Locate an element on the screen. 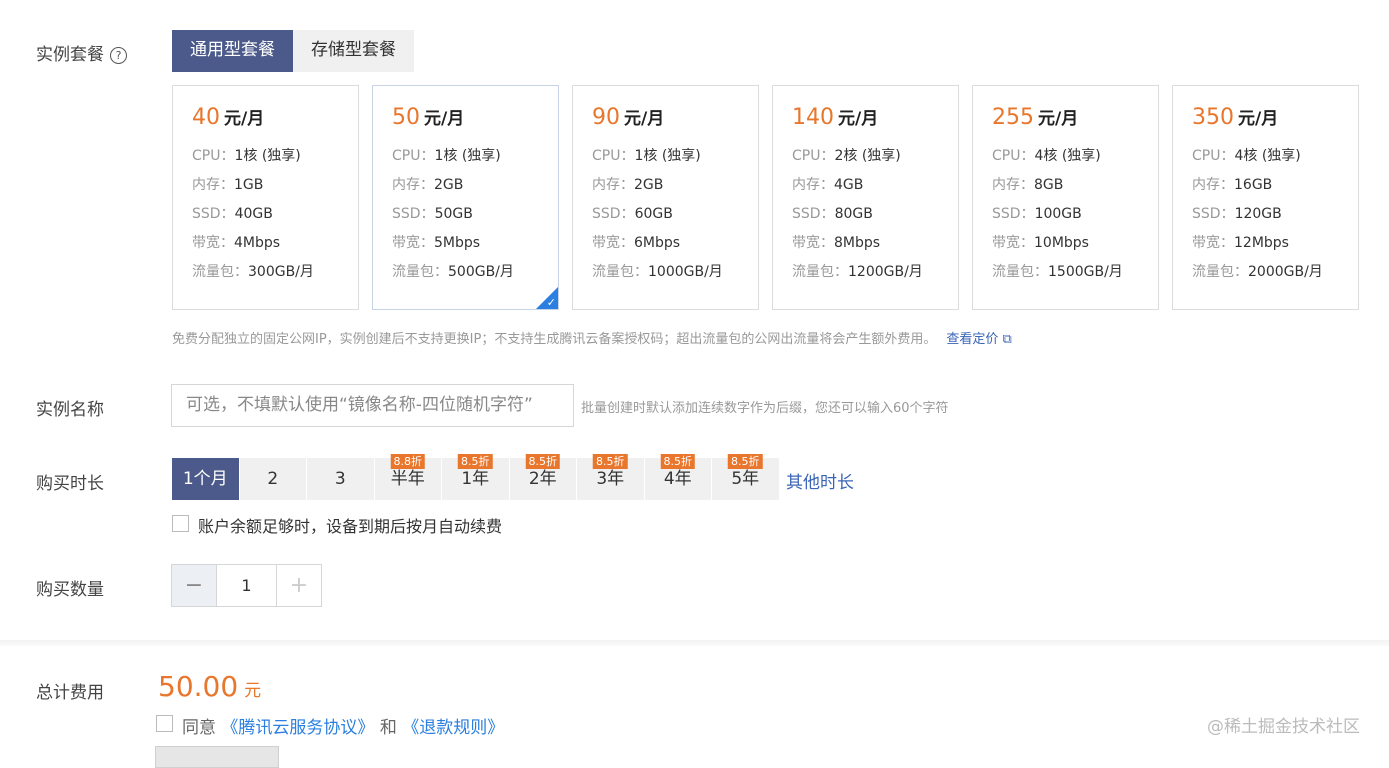 The height and width of the screenshot is (768, 1389). plan-spec-label: 内存： is located at coordinates (1013, 185).